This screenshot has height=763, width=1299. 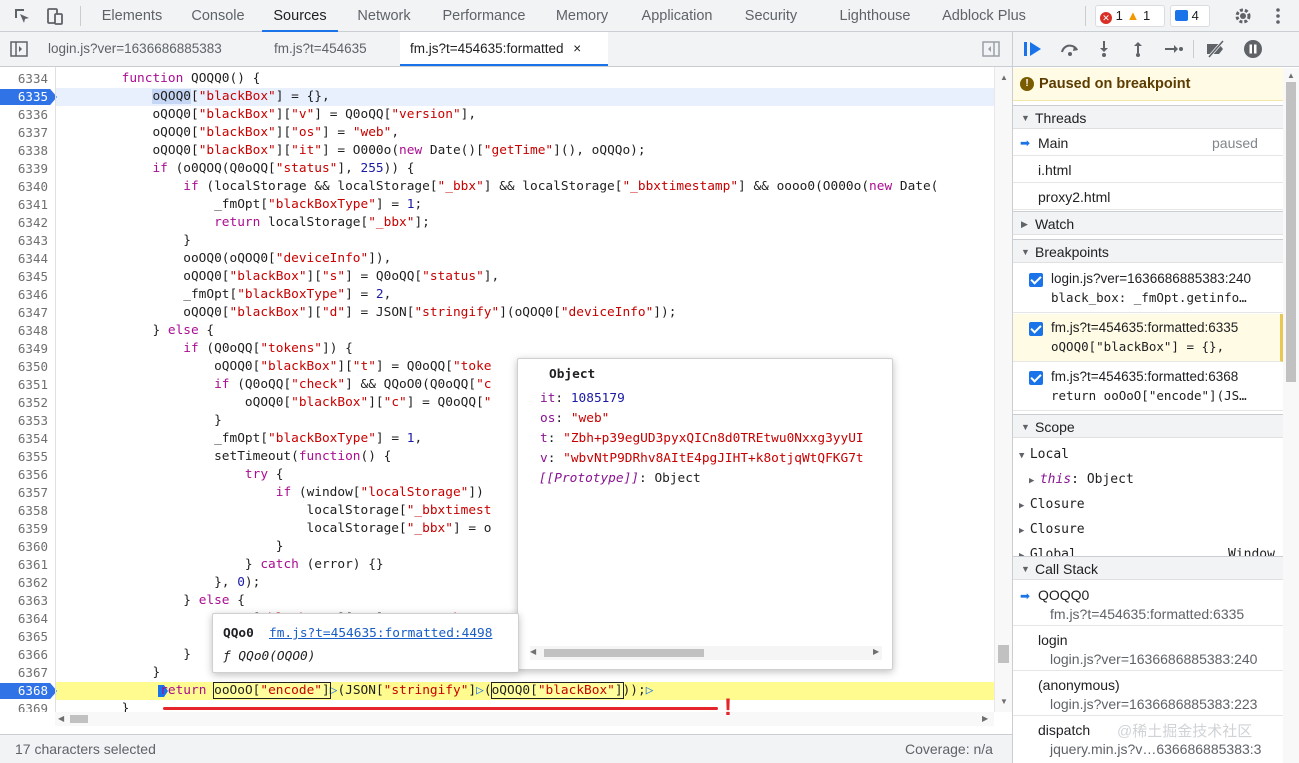 I want to click on scope-section-header: ▼ Scope, so click(x=1148, y=426).